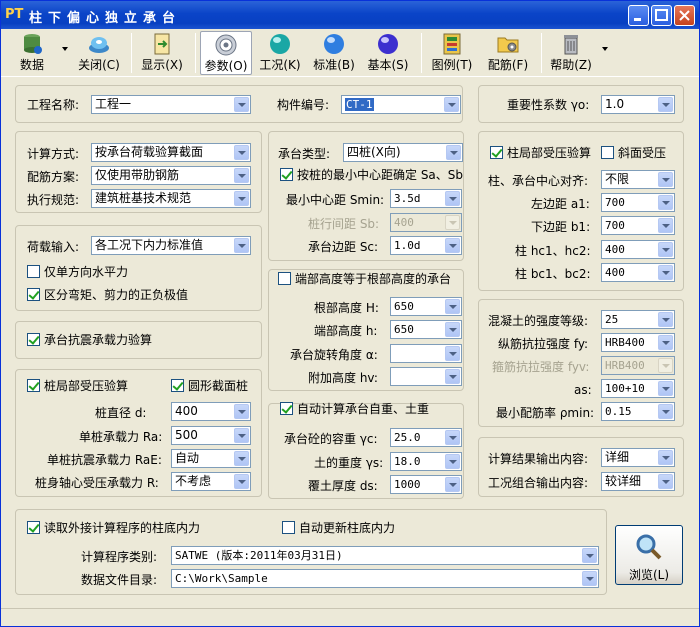 Image resolution: width=700 pixels, height=627 pixels. What do you see at coordinates (346, 331) in the screenshot?
I see `end-height-label: 端部高度 h:` at bounding box center [346, 331].